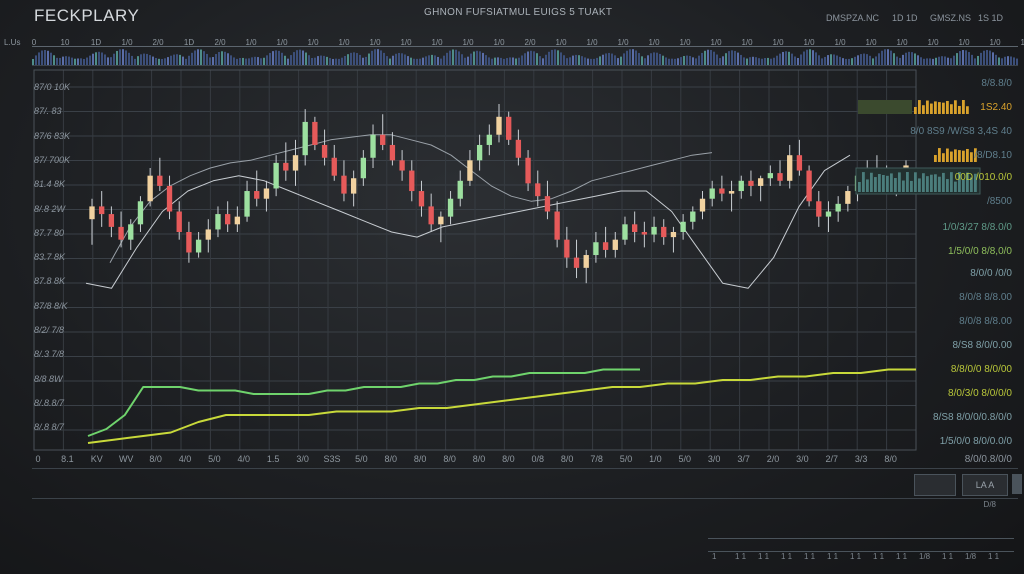 The height and width of the screenshot is (574, 1024). What do you see at coordinates (50, 184) in the screenshot?
I see `y-tick-label: 81.4 8K` at bounding box center [50, 184].